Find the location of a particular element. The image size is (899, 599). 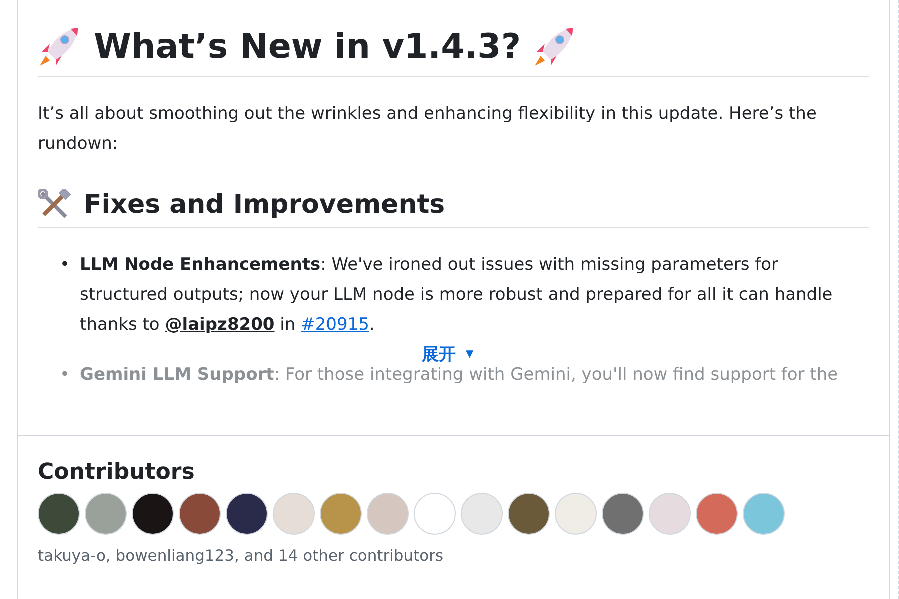

mention-link: @laipz8200 is located at coordinates (220, 325).